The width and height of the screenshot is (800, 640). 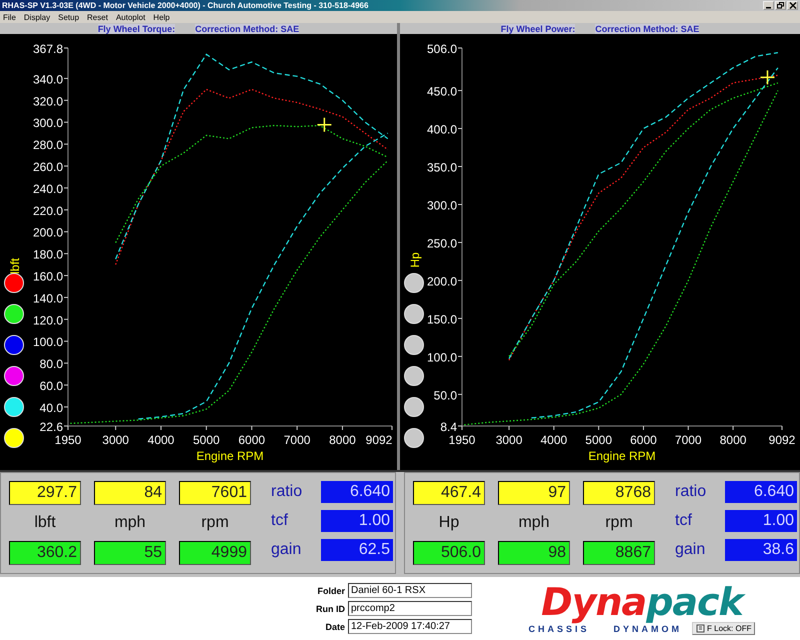 I want to click on unit-label: rpm, so click(x=619, y=523).